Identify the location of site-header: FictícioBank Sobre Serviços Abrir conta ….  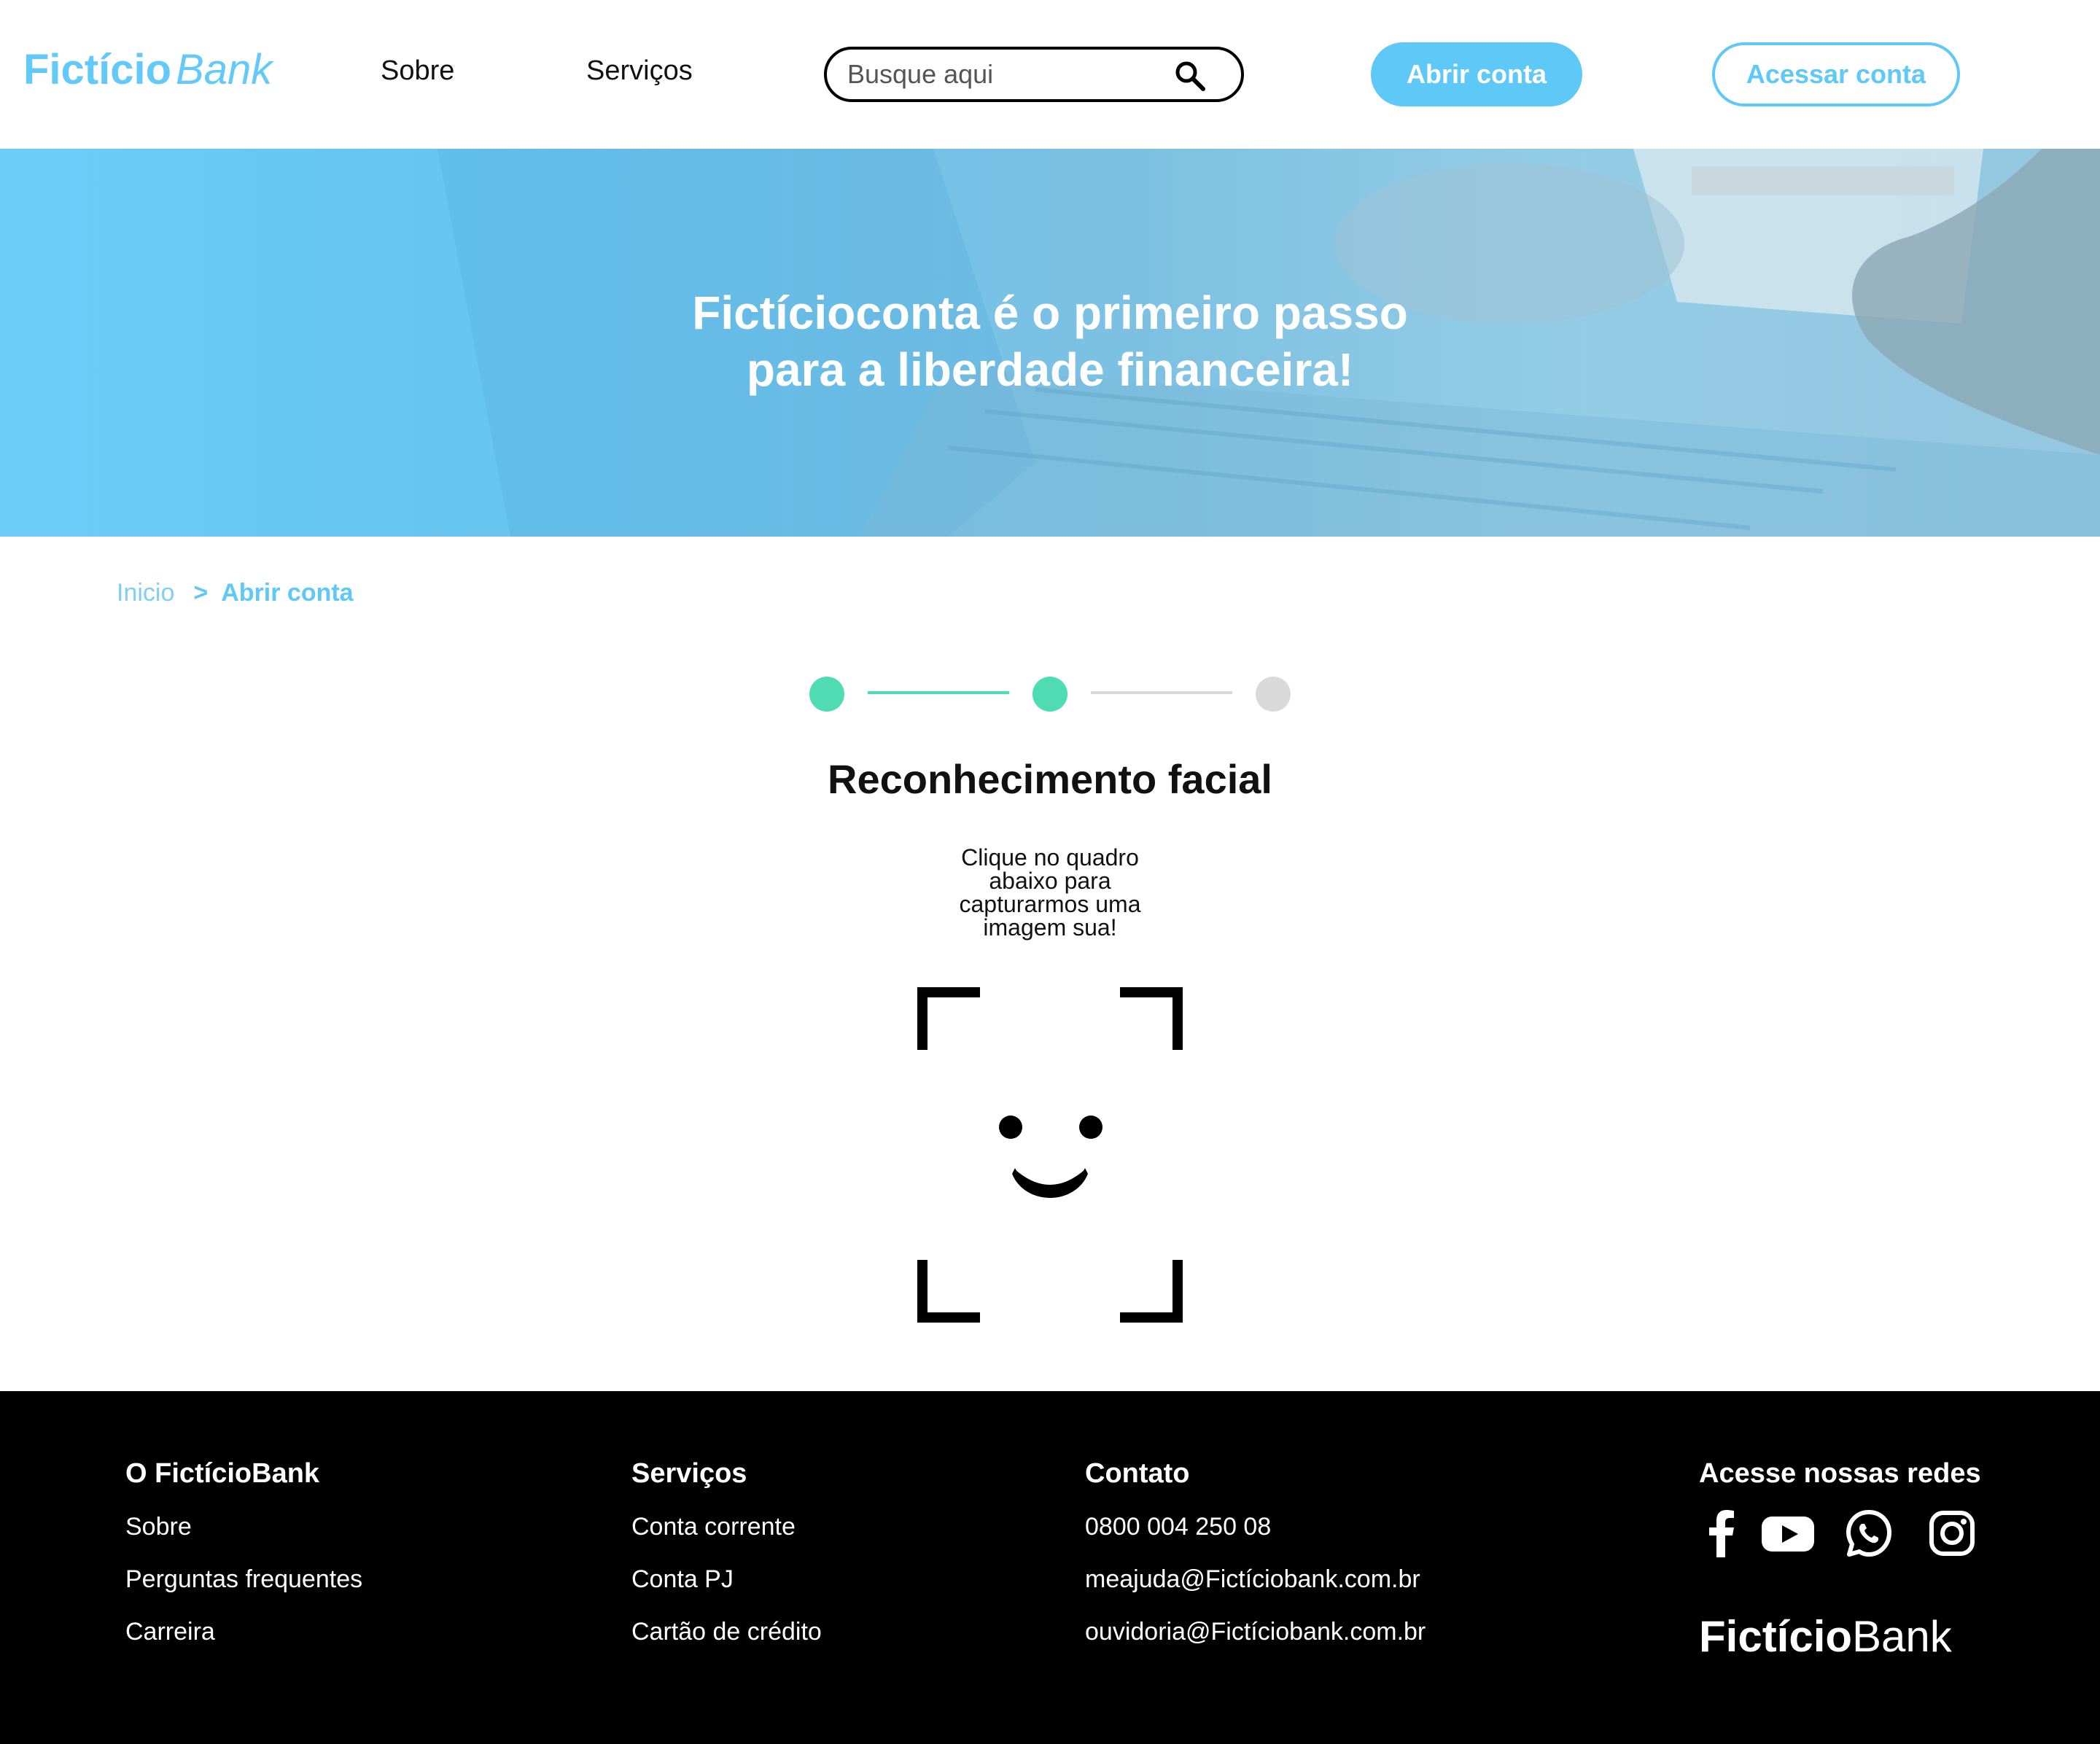
(1050, 74).